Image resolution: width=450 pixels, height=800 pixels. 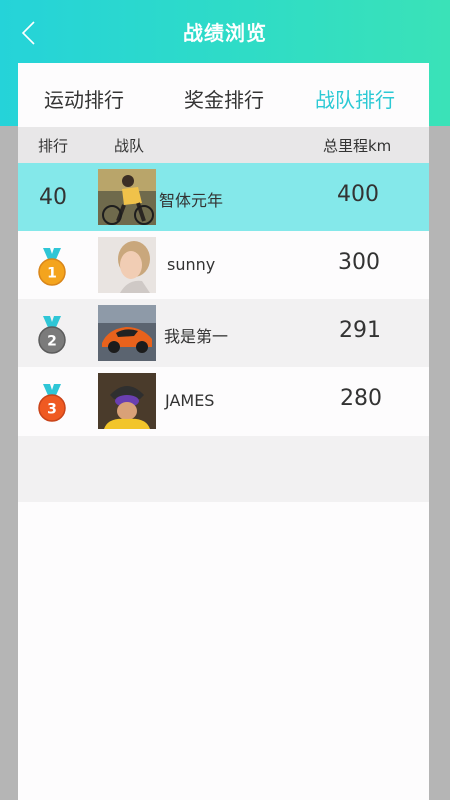 I want to click on table-row: 40 智体元年 400, so click(x=223, y=197).